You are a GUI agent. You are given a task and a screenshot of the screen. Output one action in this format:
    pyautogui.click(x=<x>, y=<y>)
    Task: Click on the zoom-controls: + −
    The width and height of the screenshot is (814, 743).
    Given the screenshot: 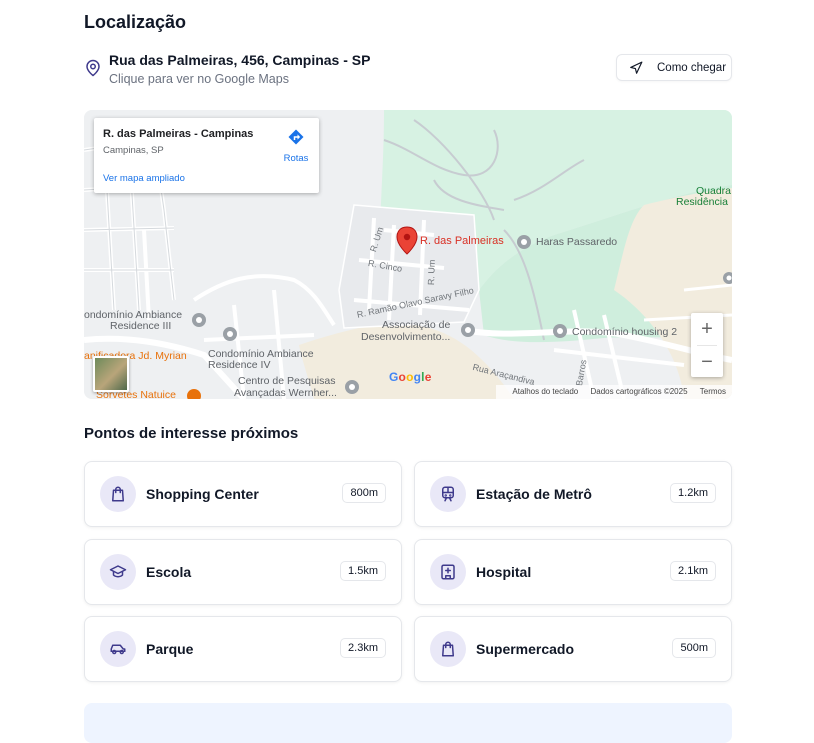 What is the action you would take?
    pyautogui.click(x=707, y=345)
    